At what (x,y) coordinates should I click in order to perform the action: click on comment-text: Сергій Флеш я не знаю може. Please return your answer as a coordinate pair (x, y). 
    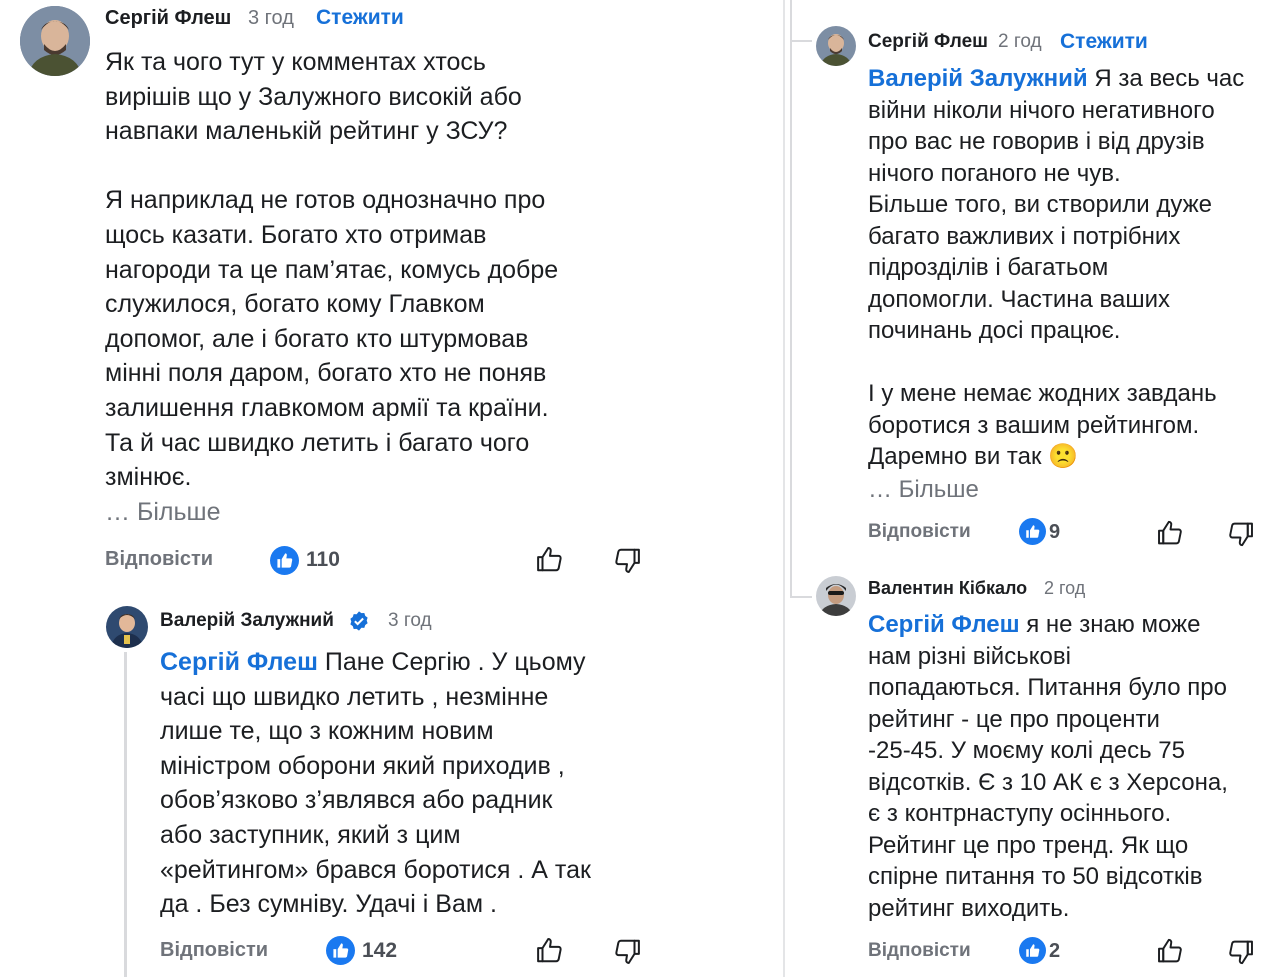
    Looking at the image, I should click on (1068, 625).